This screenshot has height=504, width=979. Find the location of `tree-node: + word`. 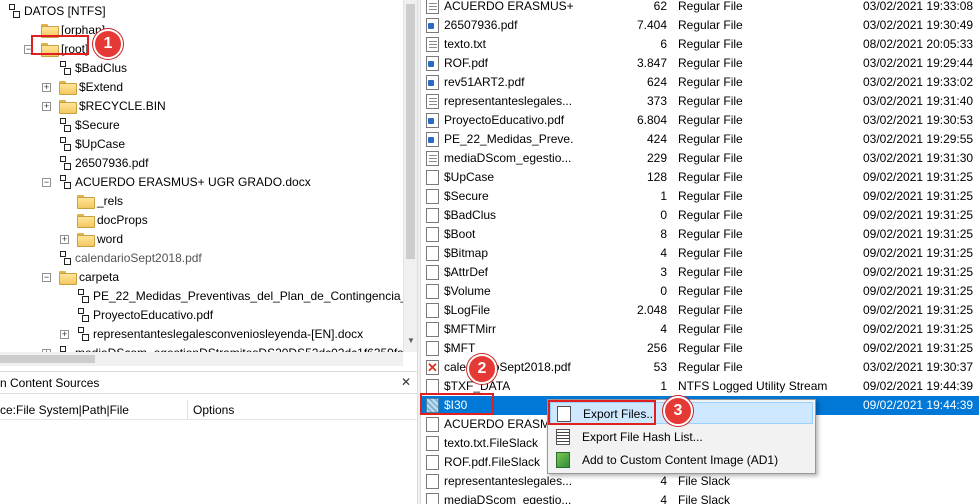

tree-node: + word is located at coordinates (201, 239).